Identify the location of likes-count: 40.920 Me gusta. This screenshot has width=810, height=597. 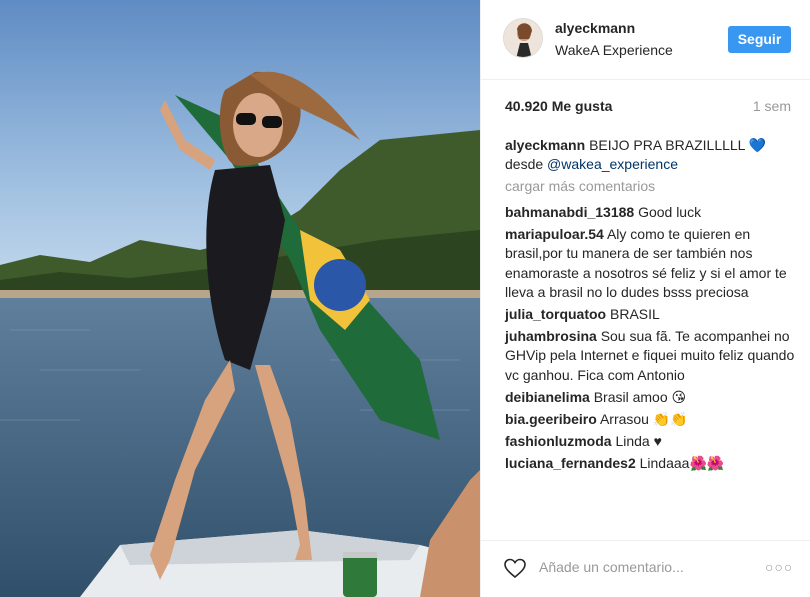
(558, 106).